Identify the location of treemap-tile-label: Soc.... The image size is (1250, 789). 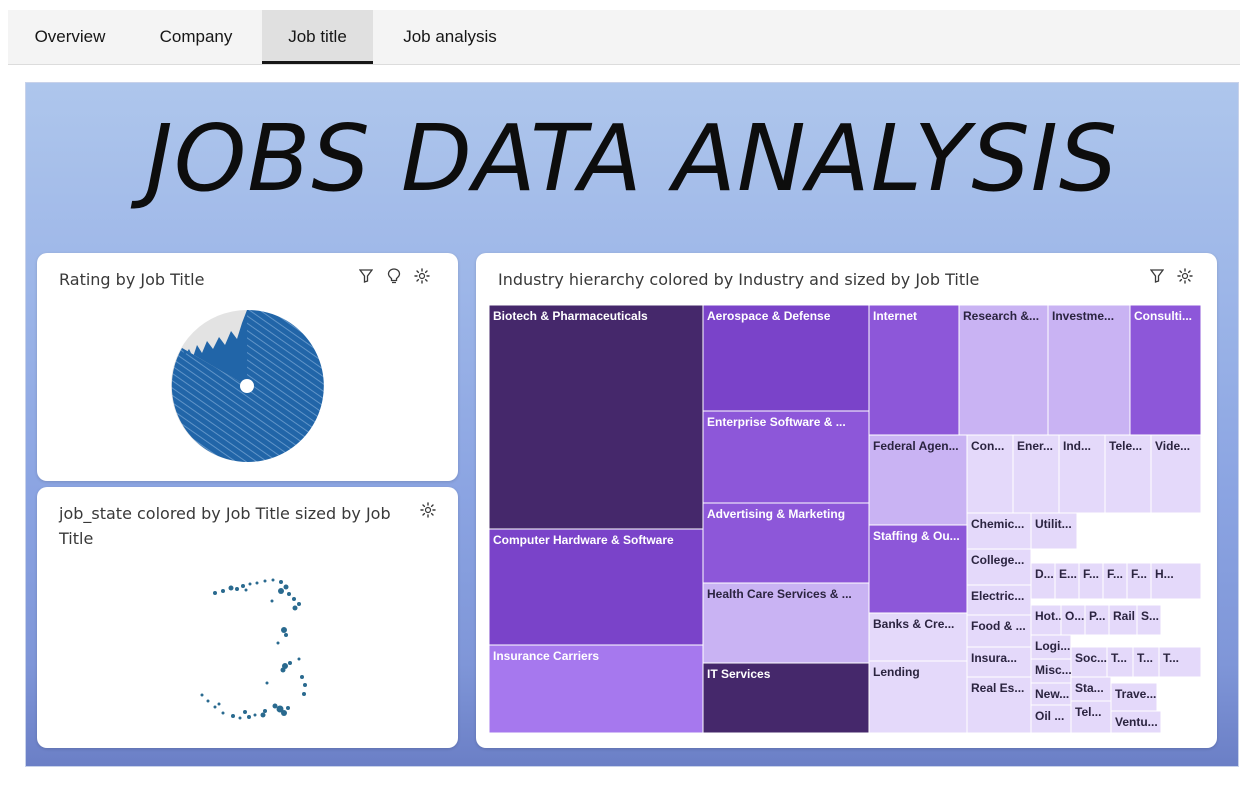
(1091, 658).